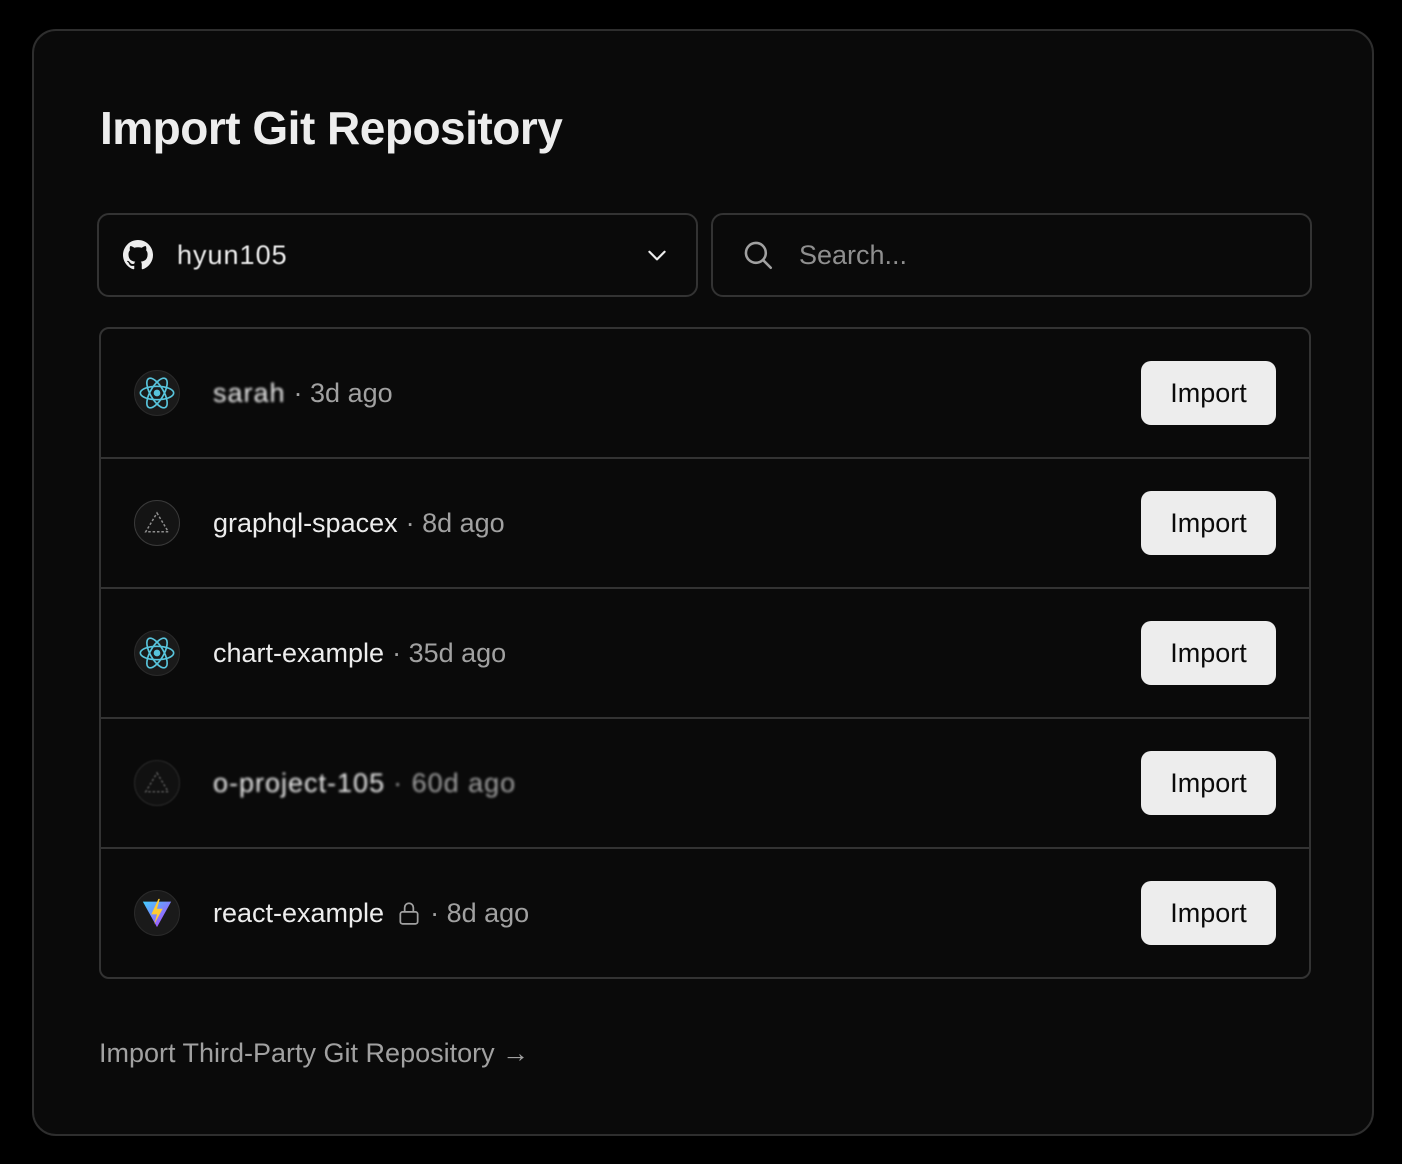 The height and width of the screenshot is (1164, 1402). I want to click on github-icon, so click(138, 255).